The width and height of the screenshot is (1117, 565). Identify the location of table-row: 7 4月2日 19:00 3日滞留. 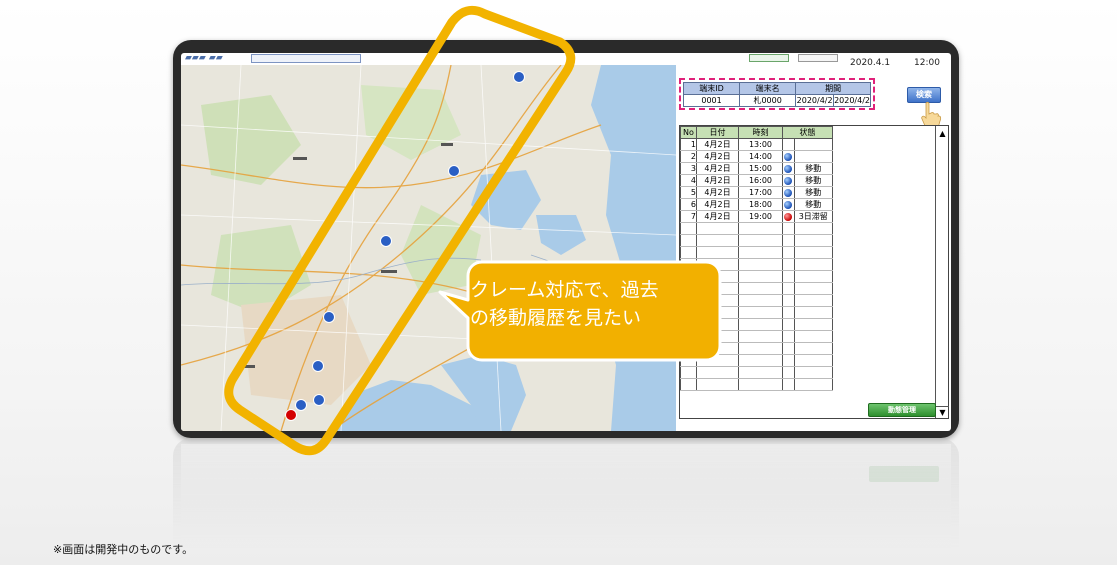
(802, 216).